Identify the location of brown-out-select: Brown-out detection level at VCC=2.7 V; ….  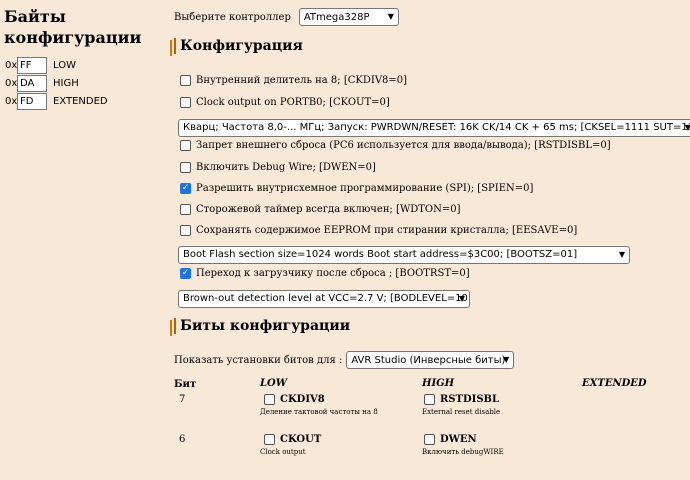
(324, 298).